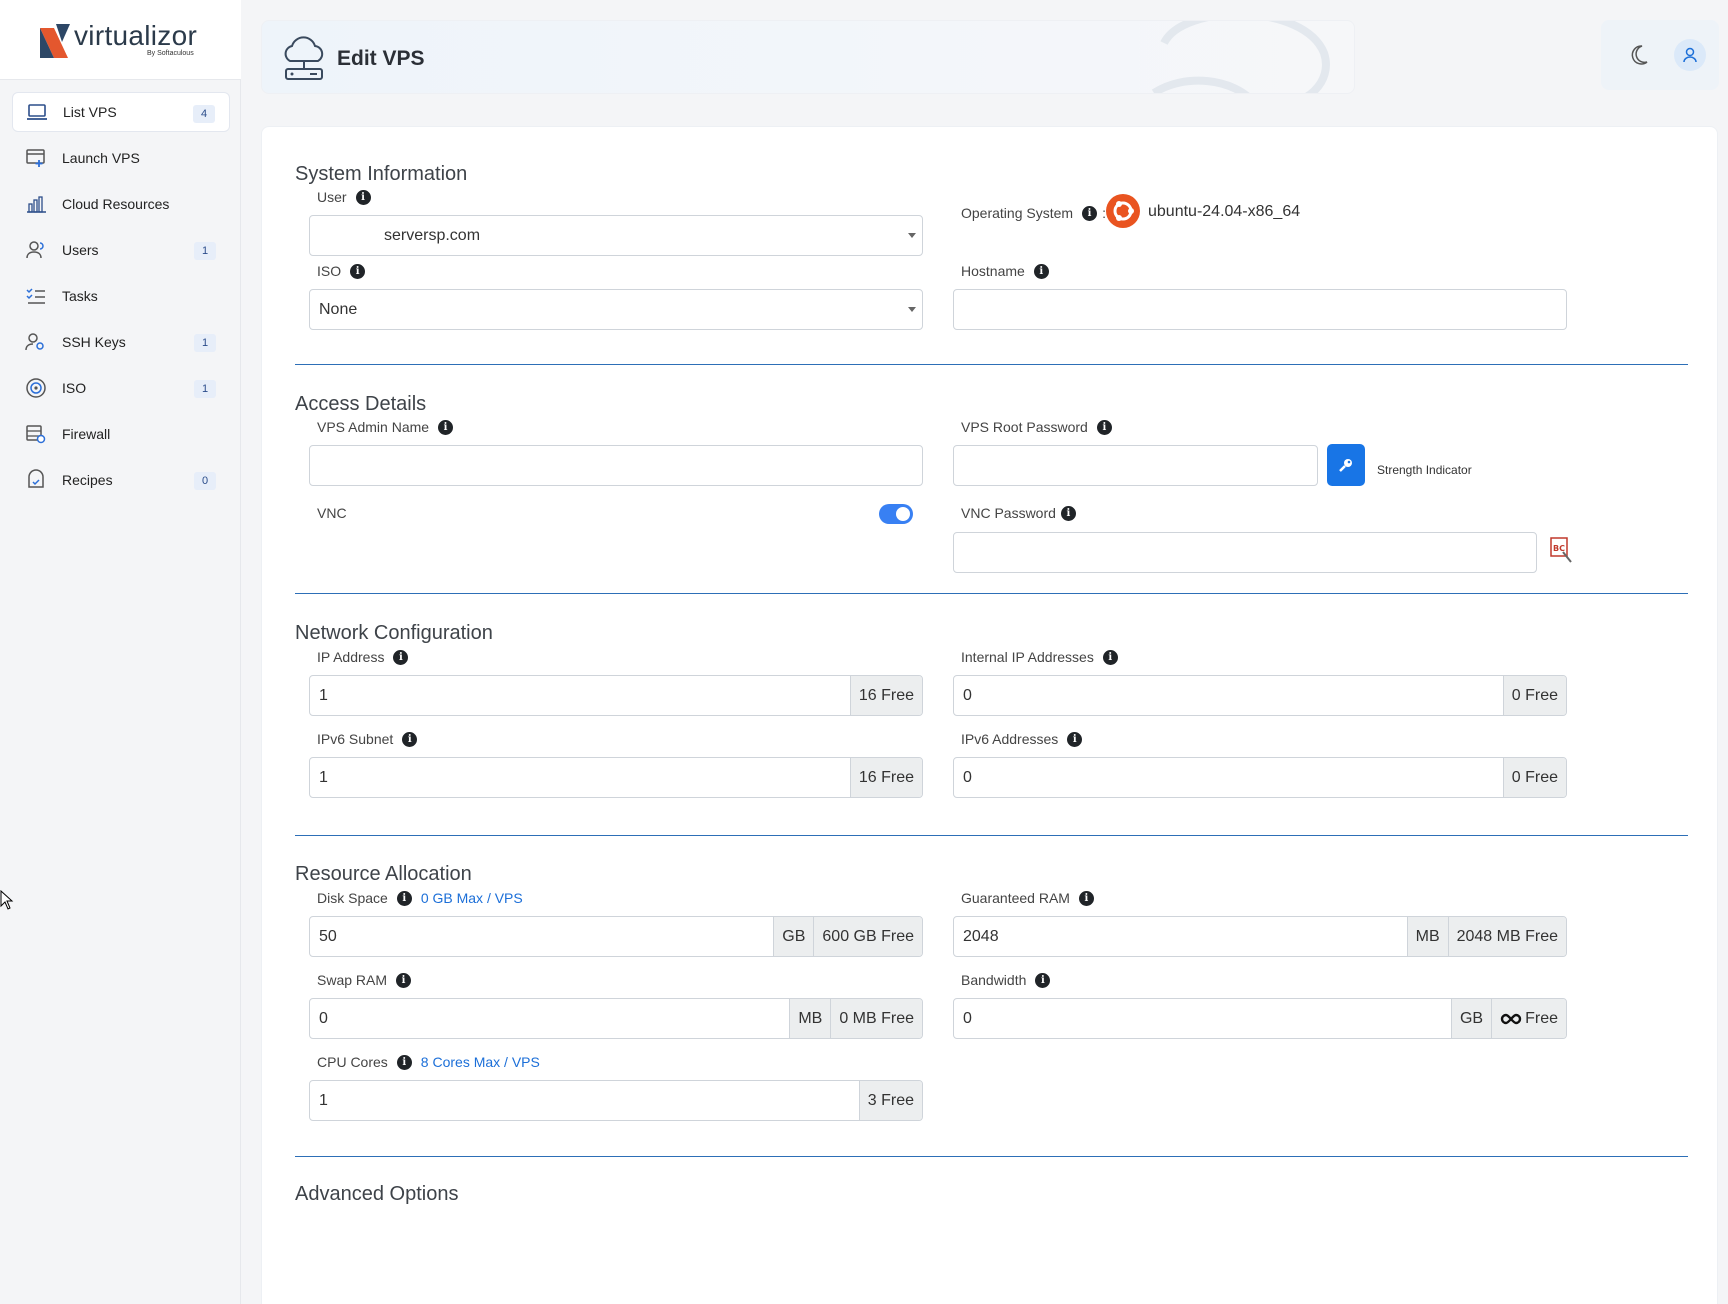 This screenshot has width=1728, height=1304. I want to click on guaranteed-ram-input: 2048 MB 2048 MB Free, so click(1260, 936).